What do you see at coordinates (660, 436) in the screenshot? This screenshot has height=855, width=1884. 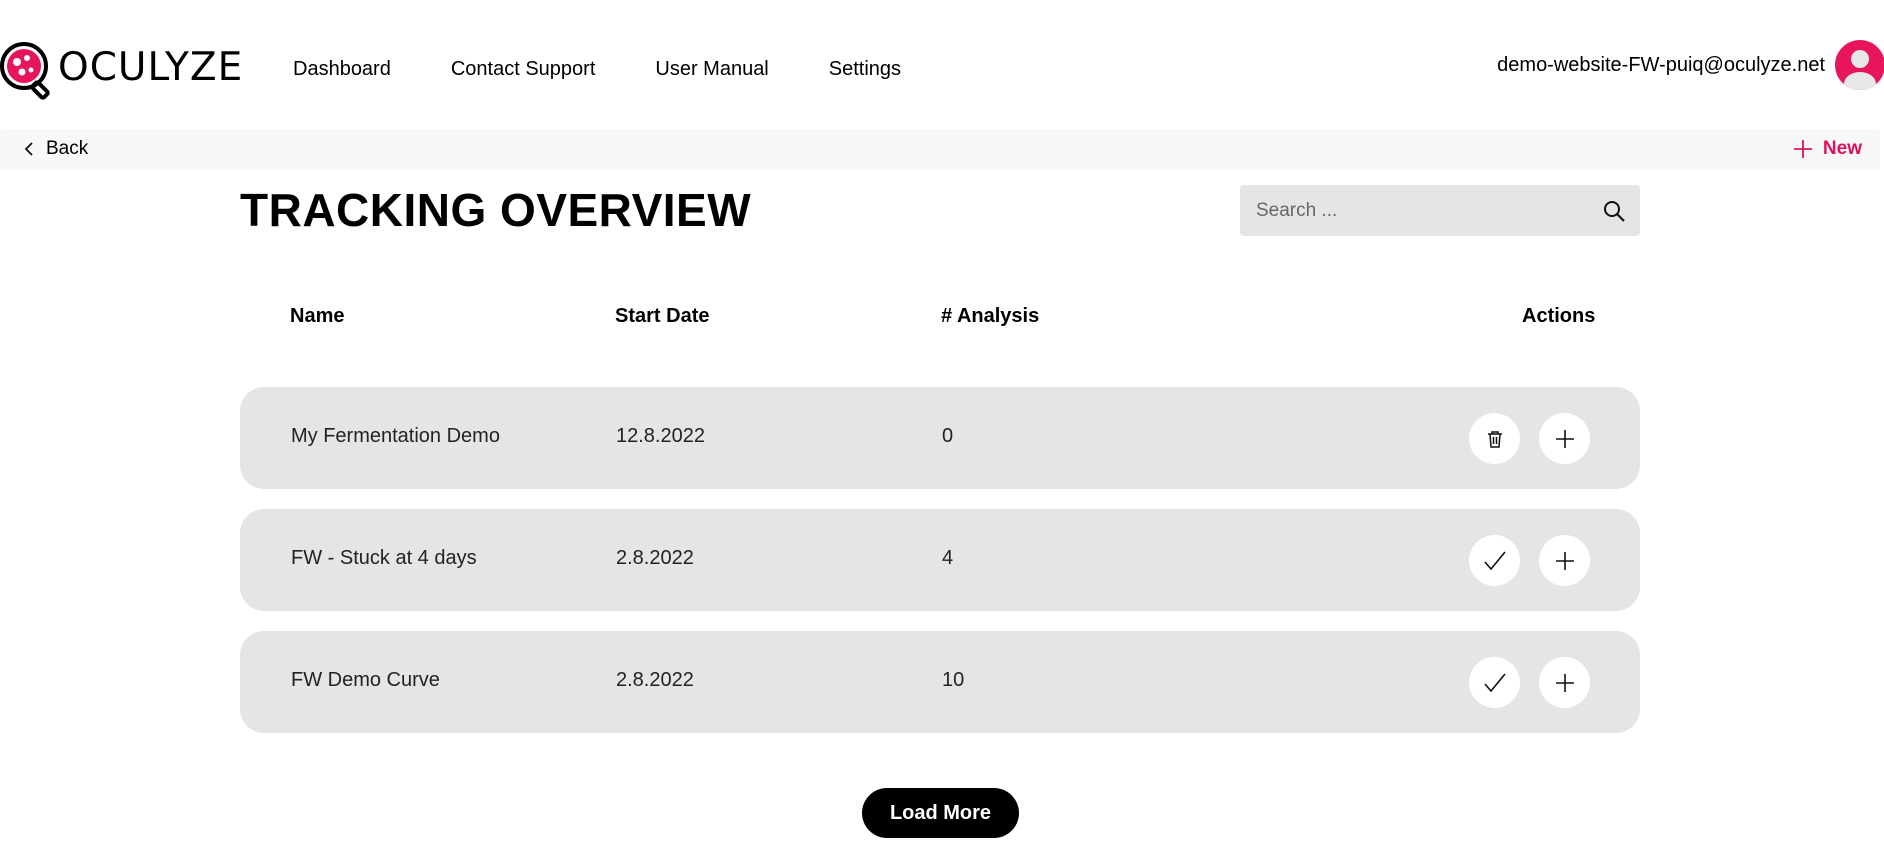 I see `row-start-date: 12.8.2022` at bounding box center [660, 436].